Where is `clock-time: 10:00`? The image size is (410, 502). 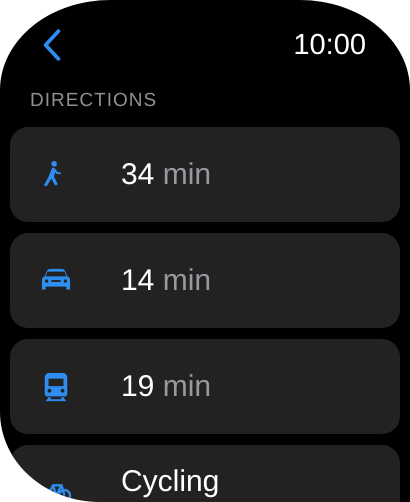
clock-time: 10:00 is located at coordinates (329, 45).